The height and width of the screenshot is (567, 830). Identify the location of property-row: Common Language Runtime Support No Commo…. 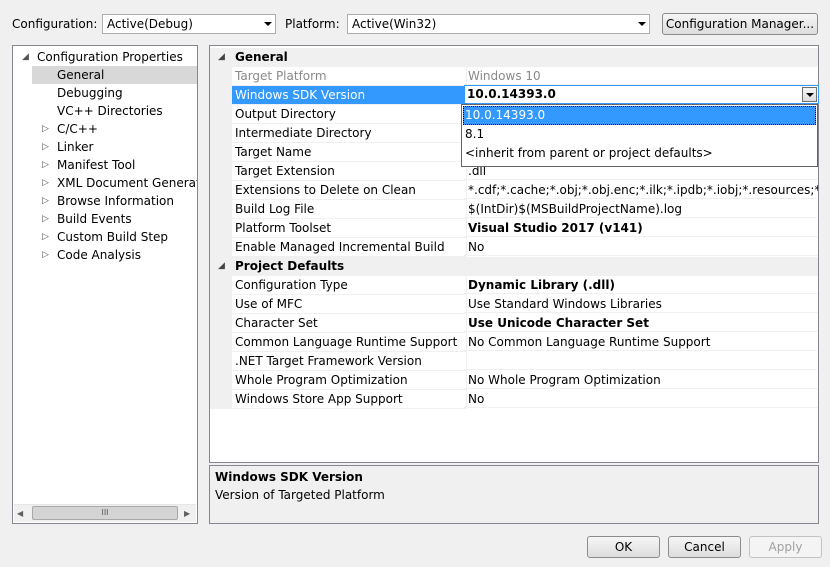
(514, 342).